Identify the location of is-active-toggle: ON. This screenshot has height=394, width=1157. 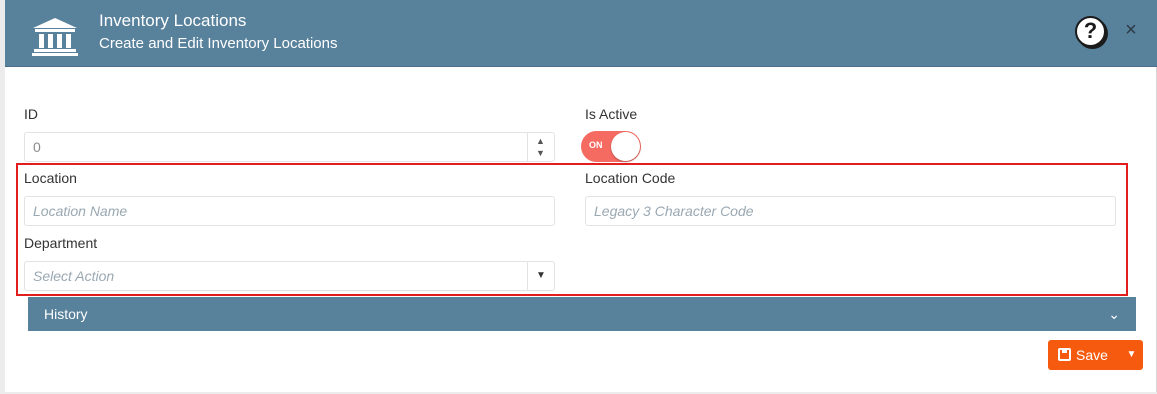
(611, 146).